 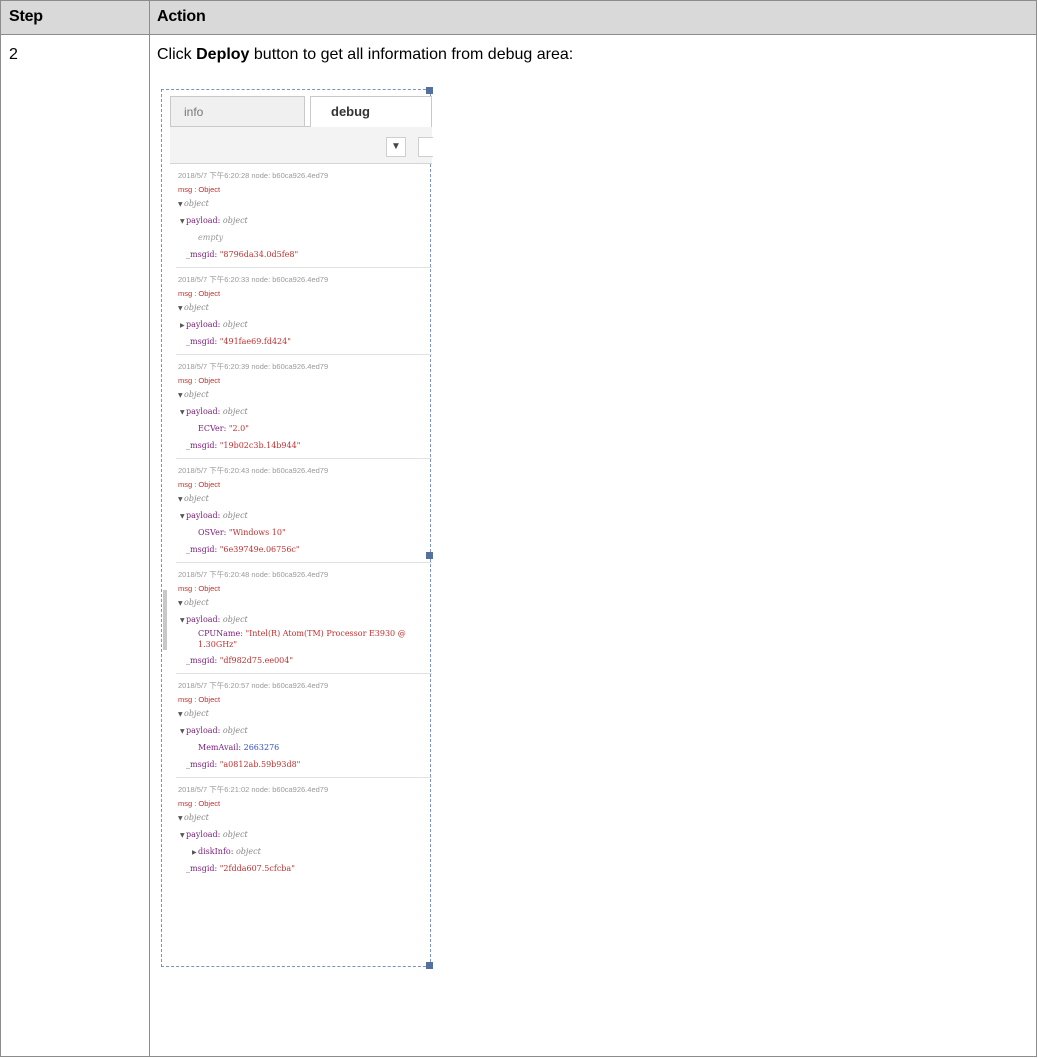 I want to click on header-step: Step, so click(x=26, y=16).